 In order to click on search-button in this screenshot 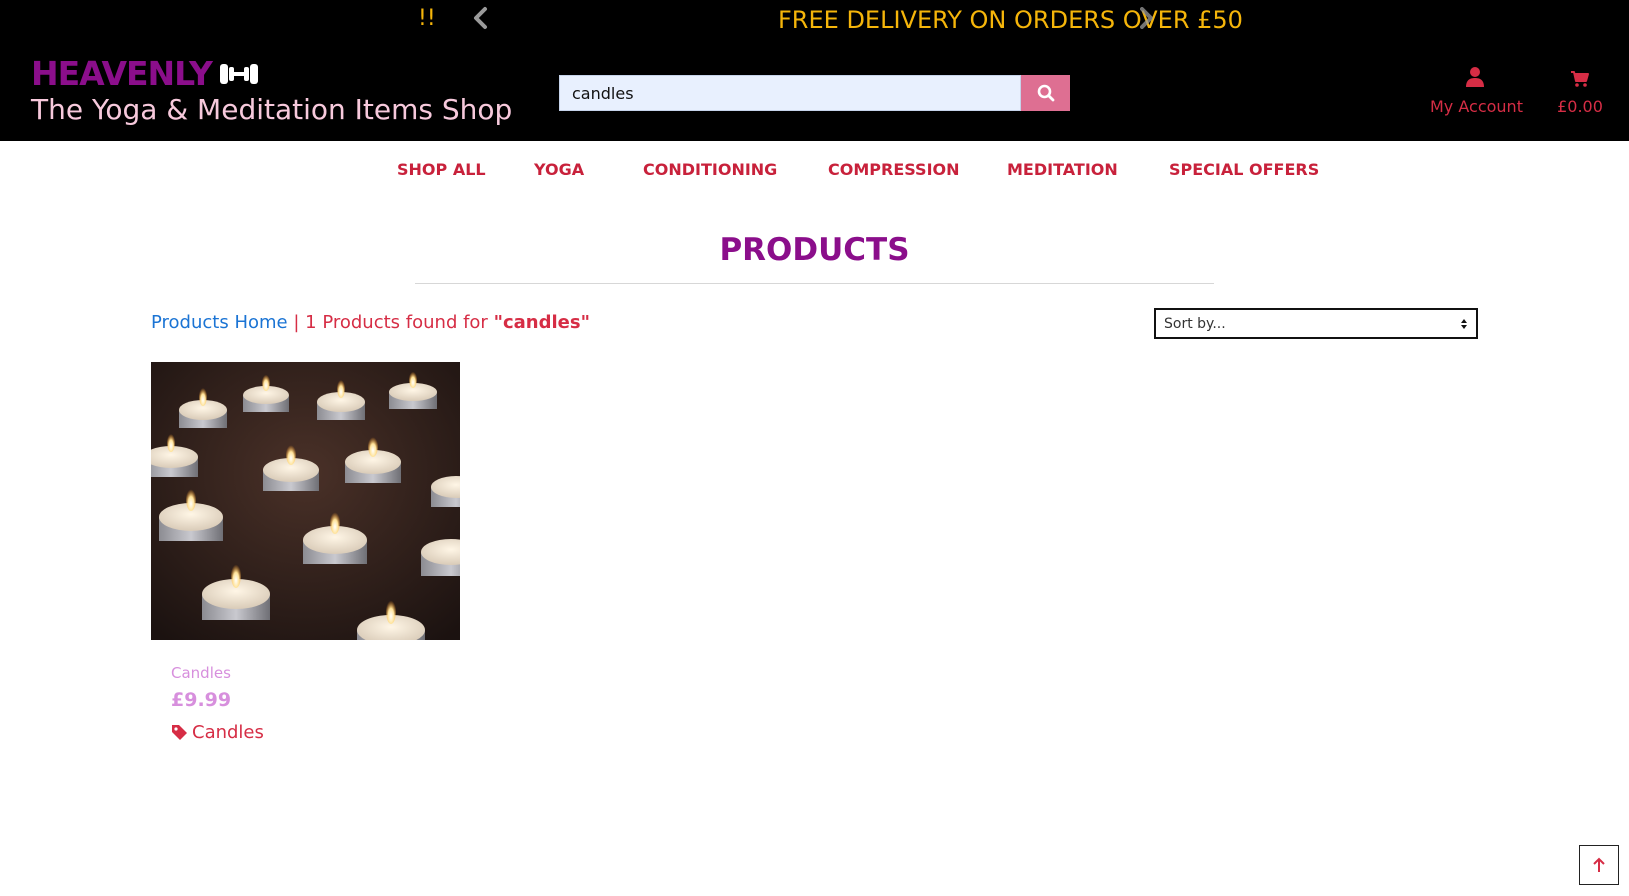, I will do `click(1045, 93)`.